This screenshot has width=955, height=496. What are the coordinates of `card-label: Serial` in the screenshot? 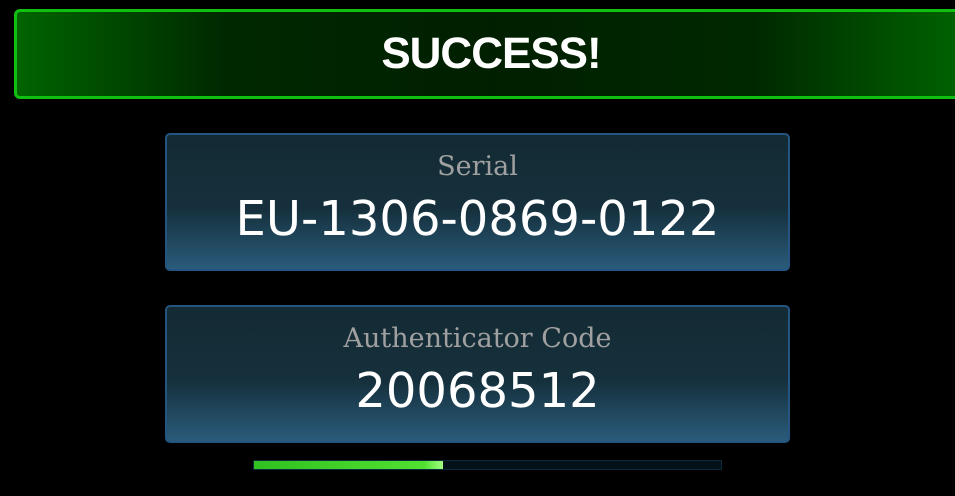 It's located at (477, 167).